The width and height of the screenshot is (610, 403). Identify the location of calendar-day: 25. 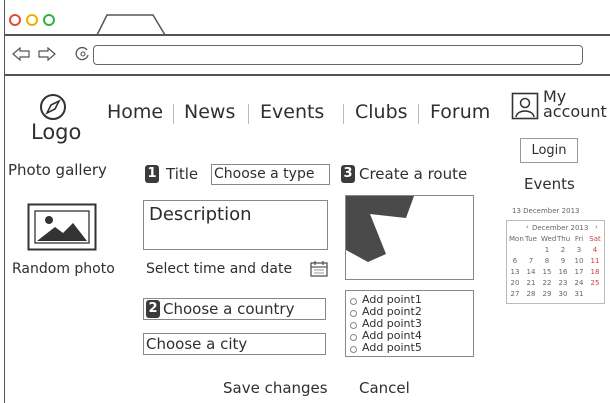
(595, 283).